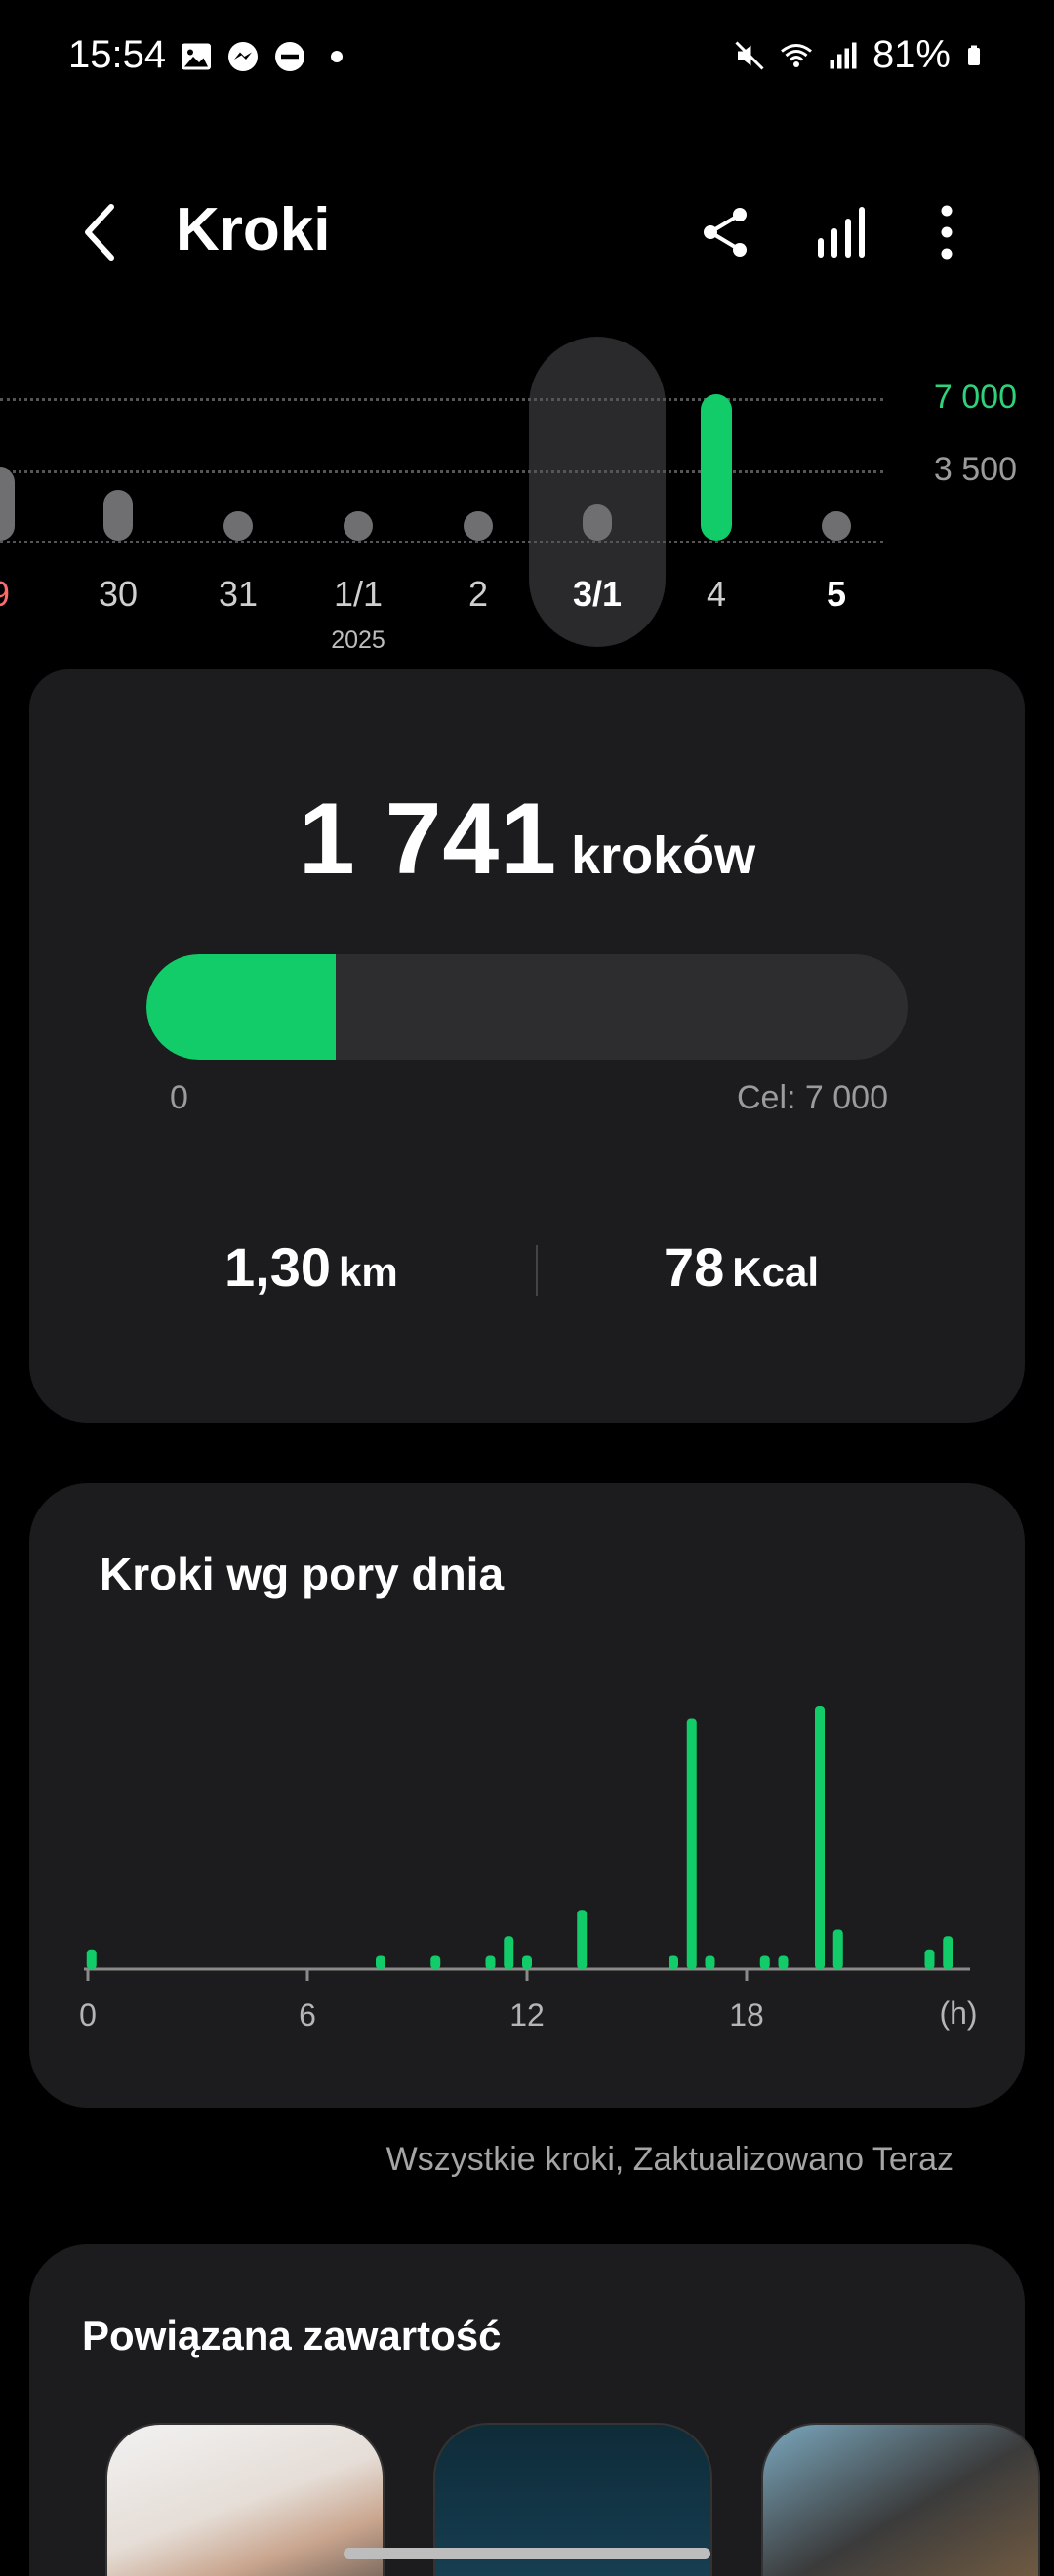 This screenshot has width=1054, height=2576. Describe the element at coordinates (277, 1267) in the screenshot. I see `distance-value: 1,30` at that location.